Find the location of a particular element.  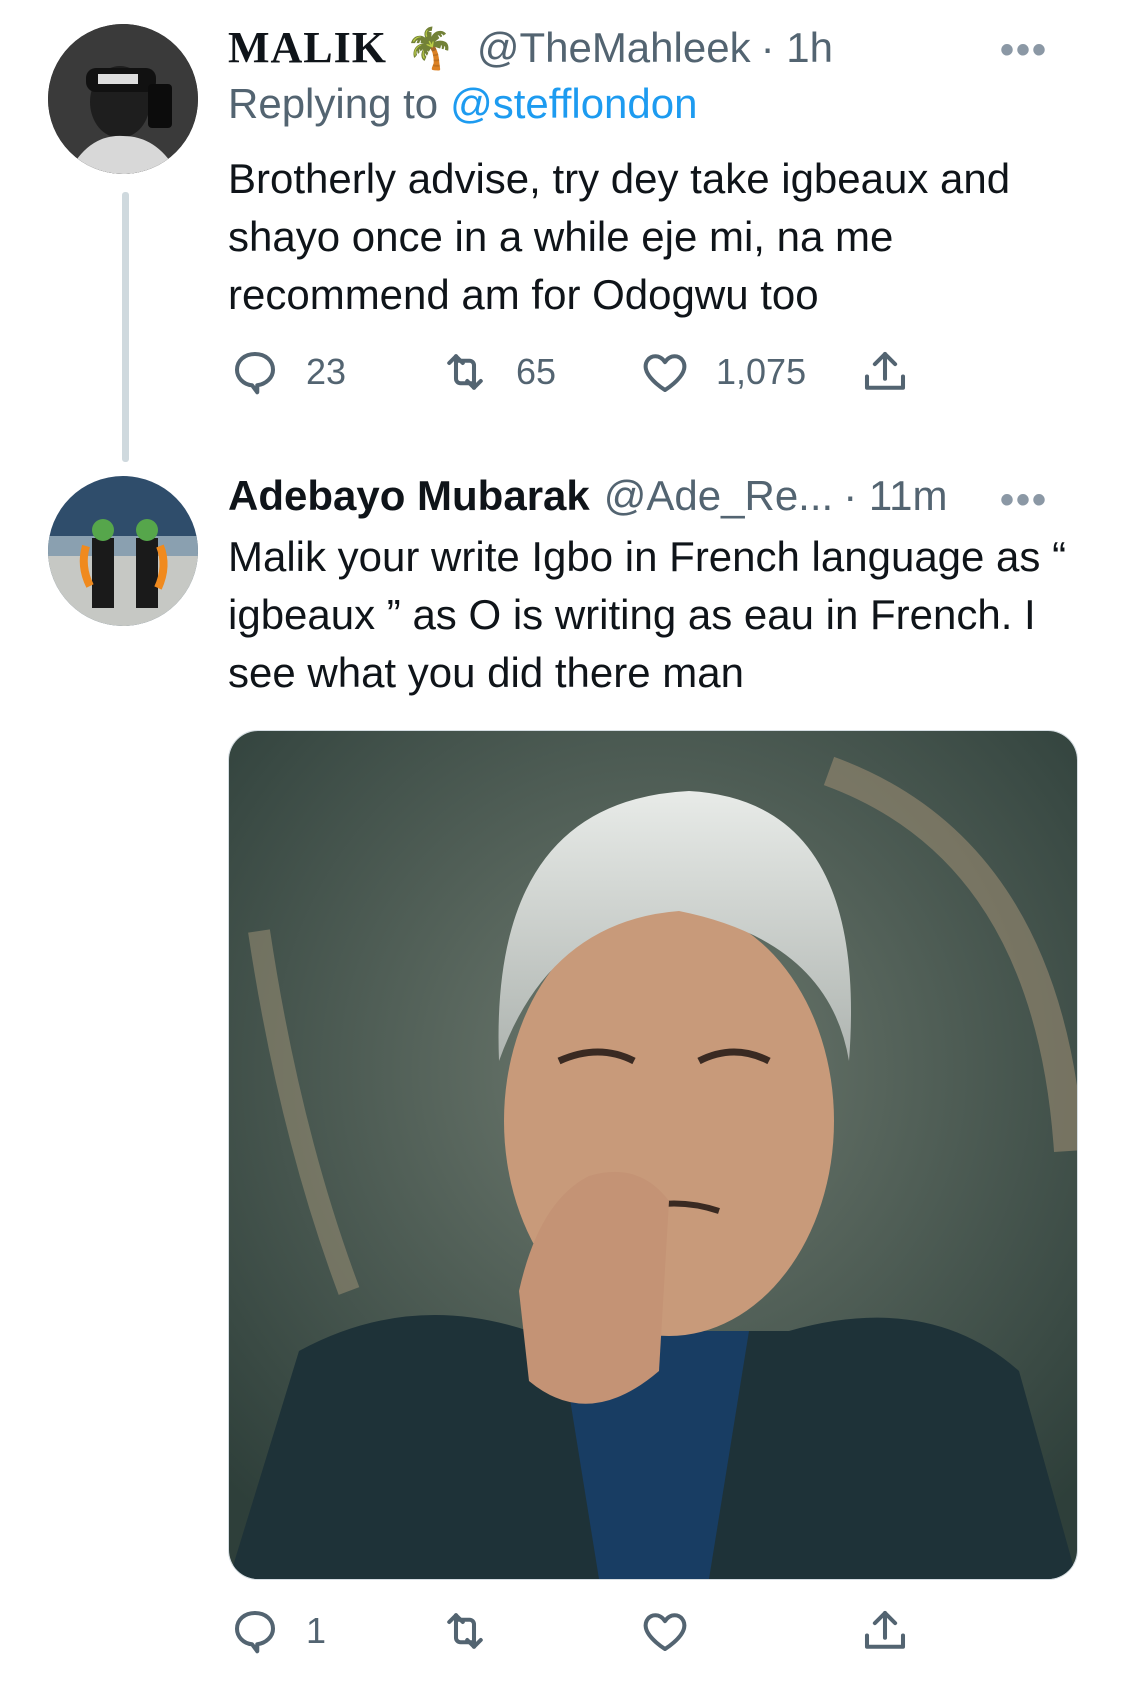

tweet2-like-button is located at coordinates (677, 1631).